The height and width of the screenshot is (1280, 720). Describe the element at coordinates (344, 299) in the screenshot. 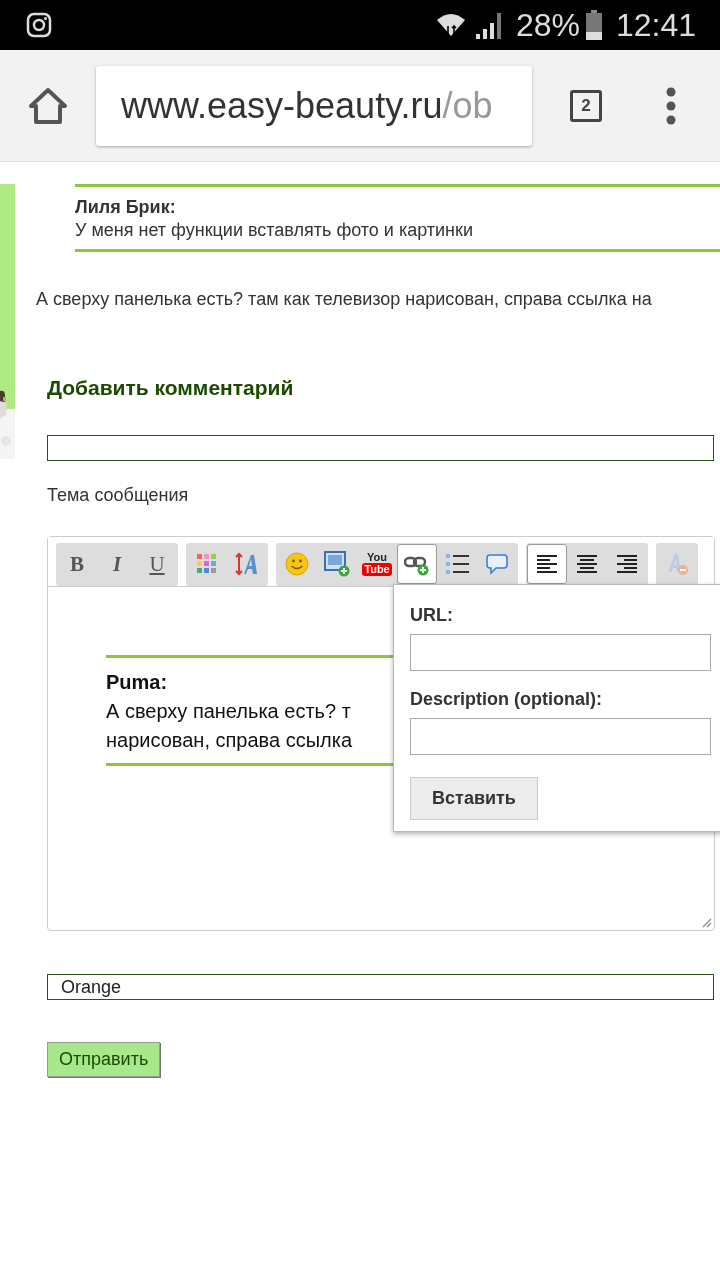

I see `comment-text: А сверху панелька есть? там как телевизор нарисован, справа ссылка на` at that location.